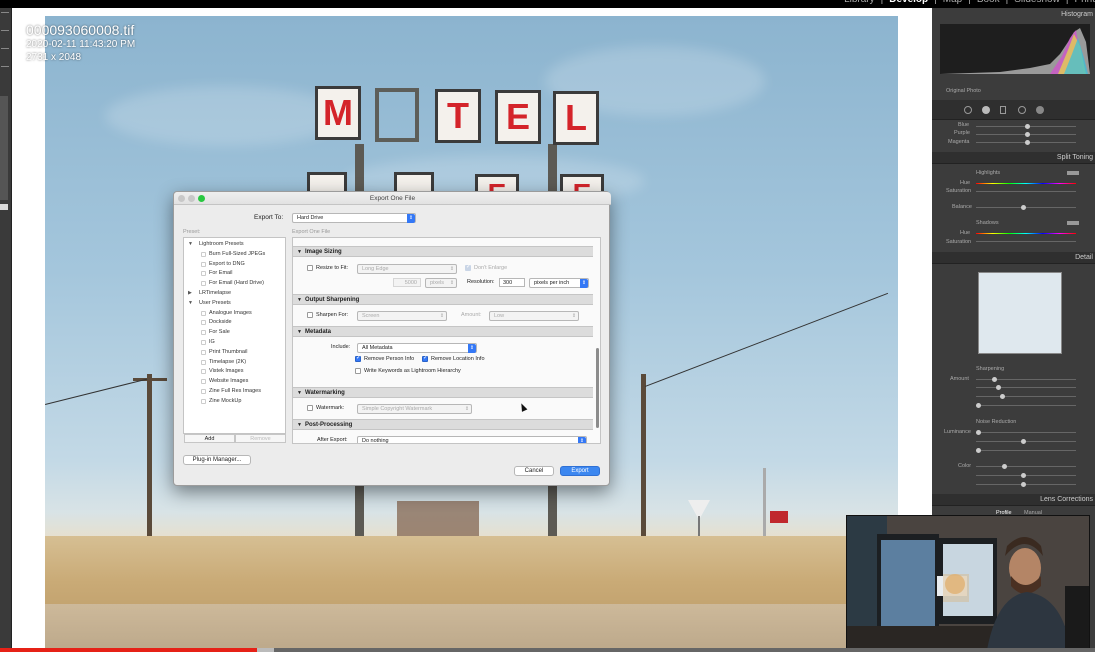  I want to click on module-map: Map, so click(952, 3).